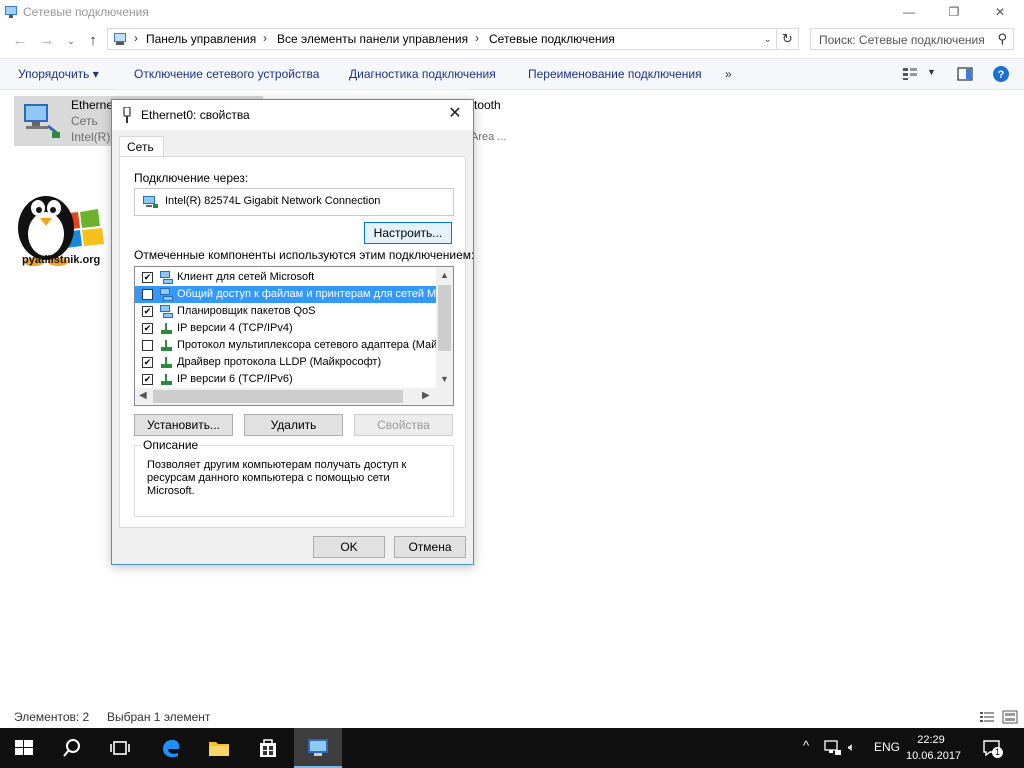 This screenshot has width=1024, height=768. Describe the element at coordinates (292, 115) in the screenshot. I see `dialog-titlebar: Ethernet0: свойства ✕` at that location.